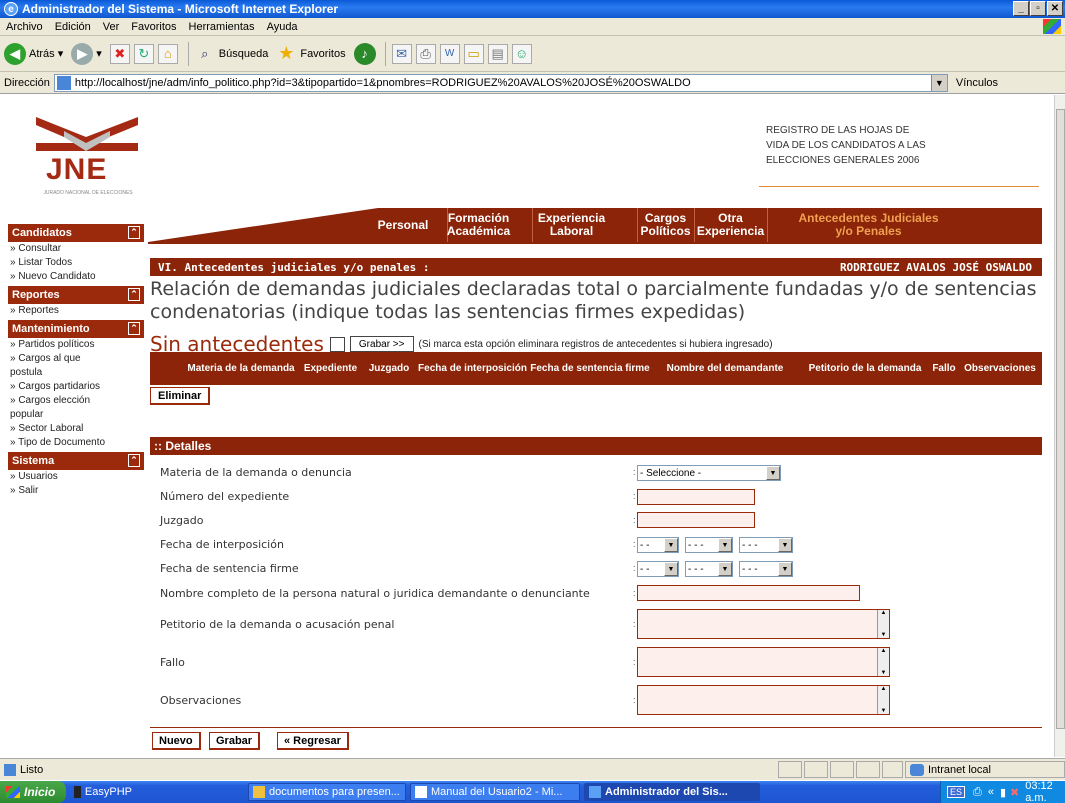  What do you see at coordinates (709, 473) in the screenshot?
I see `materia-select: - Seleccione - ▼` at bounding box center [709, 473].